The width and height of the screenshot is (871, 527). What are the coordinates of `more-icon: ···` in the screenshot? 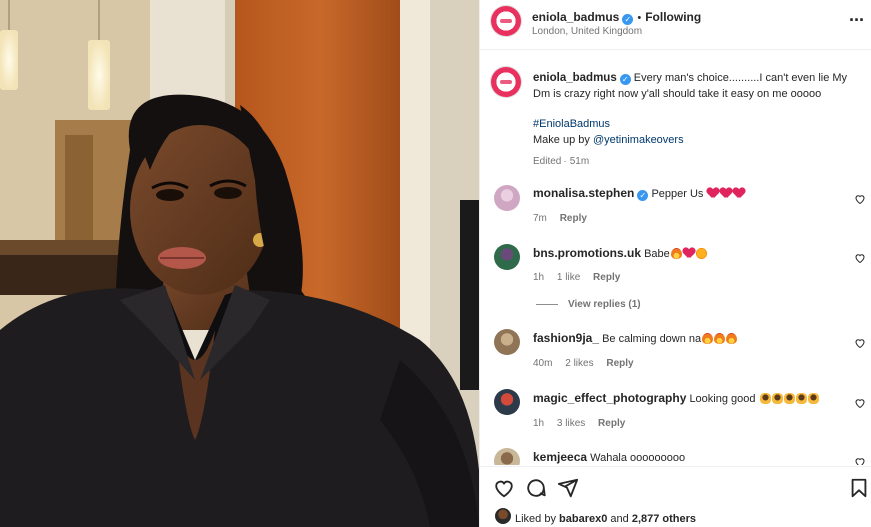 It's located at (857, 20).